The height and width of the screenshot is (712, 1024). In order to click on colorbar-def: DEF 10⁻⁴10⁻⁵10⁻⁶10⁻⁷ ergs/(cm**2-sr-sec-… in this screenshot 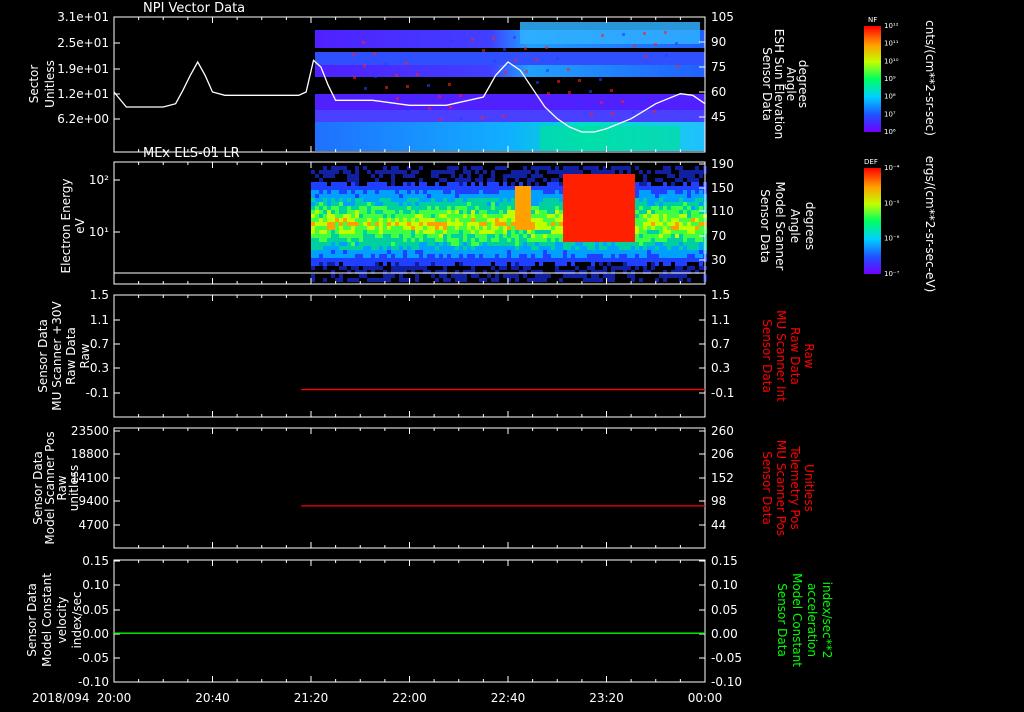, I will do `click(900, 224)`.